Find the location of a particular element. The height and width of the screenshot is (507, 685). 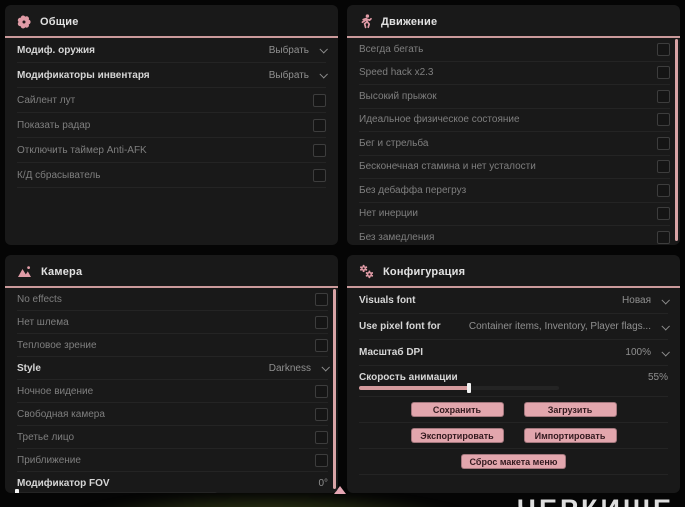

row-free-camera: Свободная камера is located at coordinates (172, 414).